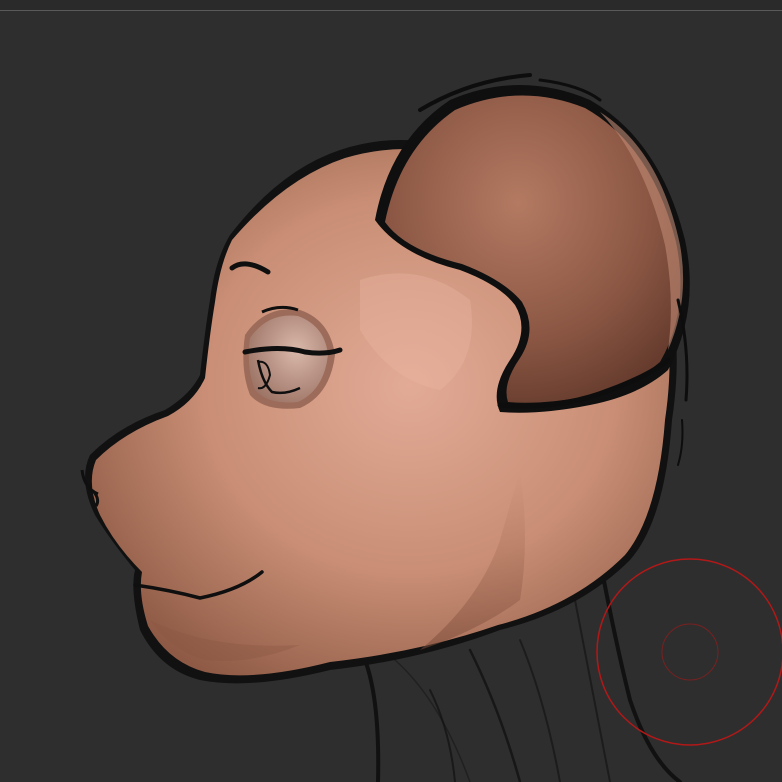 This screenshot has height=782, width=782. What do you see at coordinates (689, 652) in the screenshot?
I see `brush-cursor-icon` at bounding box center [689, 652].